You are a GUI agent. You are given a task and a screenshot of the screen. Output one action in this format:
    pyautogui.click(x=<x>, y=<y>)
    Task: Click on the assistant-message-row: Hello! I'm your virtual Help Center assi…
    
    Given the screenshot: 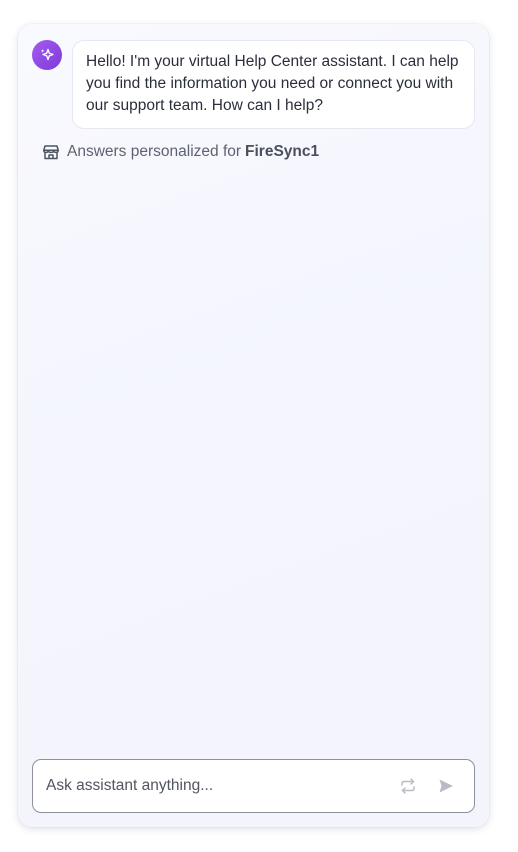 What is the action you would take?
    pyautogui.click(x=253, y=84)
    